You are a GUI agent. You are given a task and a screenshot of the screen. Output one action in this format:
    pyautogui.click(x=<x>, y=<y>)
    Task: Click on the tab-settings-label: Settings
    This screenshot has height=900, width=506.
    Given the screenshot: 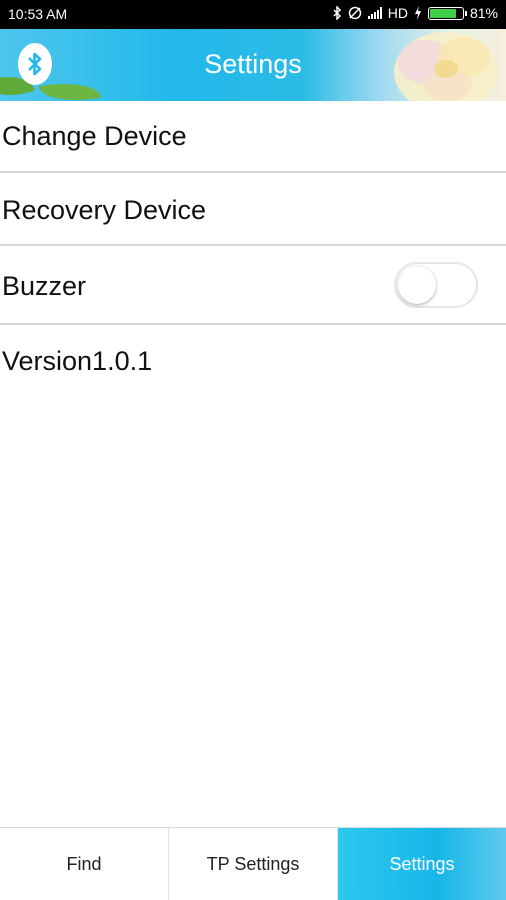 What is the action you would take?
    pyautogui.click(x=422, y=863)
    